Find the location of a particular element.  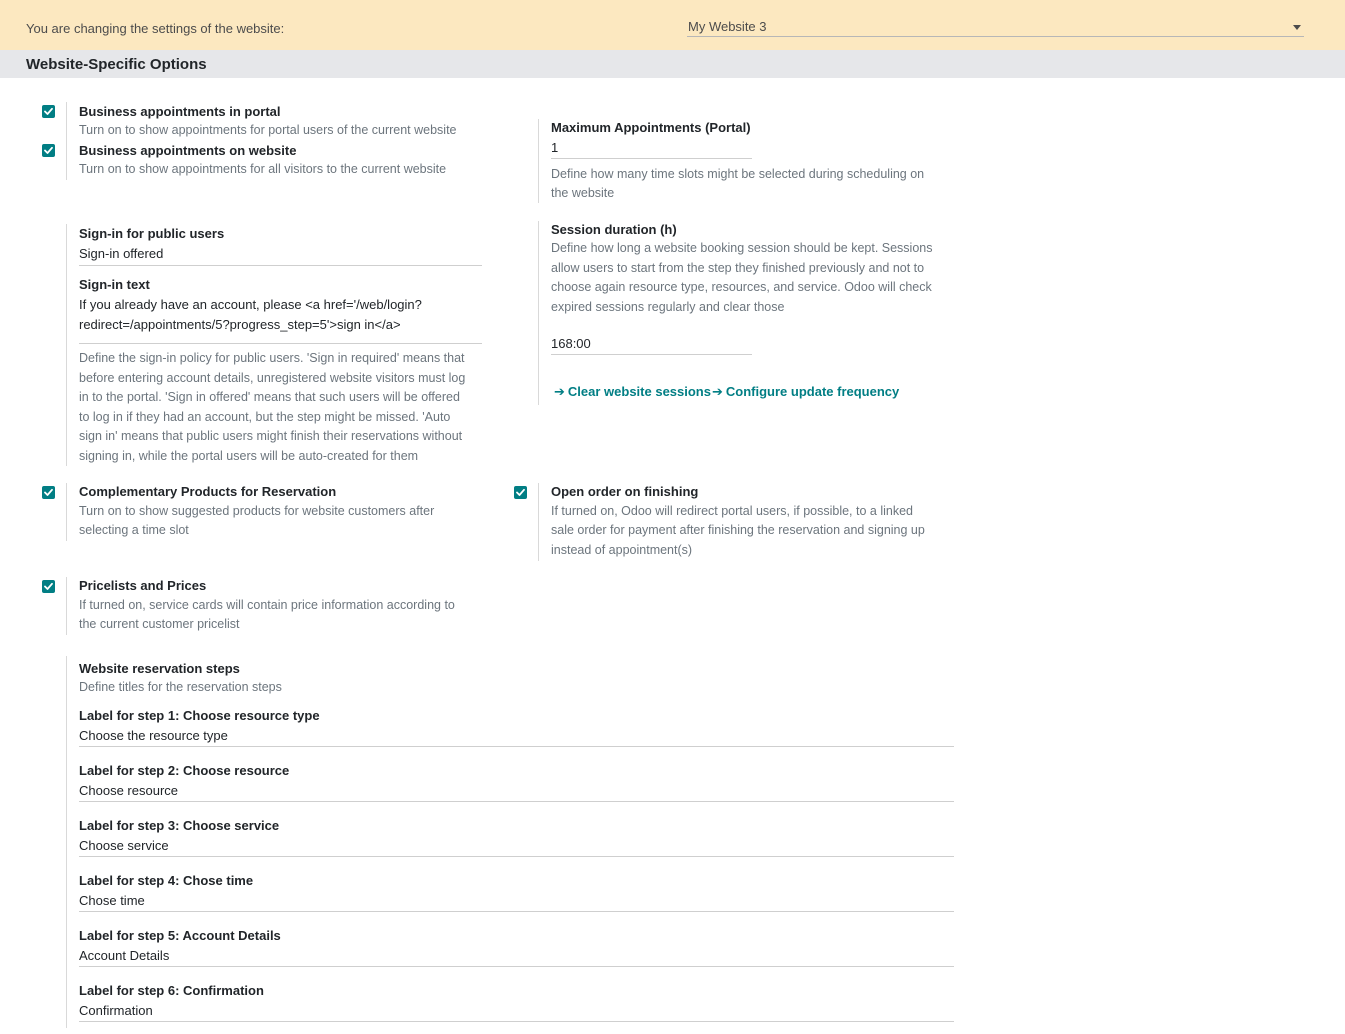

open-order-label: Open order on finishing is located at coordinates (625, 491).